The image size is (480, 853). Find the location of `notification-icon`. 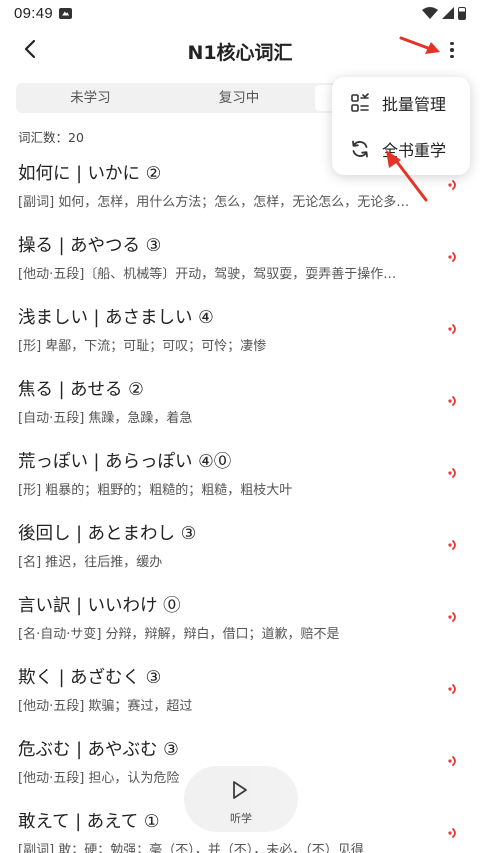

notification-icon is located at coordinates (66, 13).